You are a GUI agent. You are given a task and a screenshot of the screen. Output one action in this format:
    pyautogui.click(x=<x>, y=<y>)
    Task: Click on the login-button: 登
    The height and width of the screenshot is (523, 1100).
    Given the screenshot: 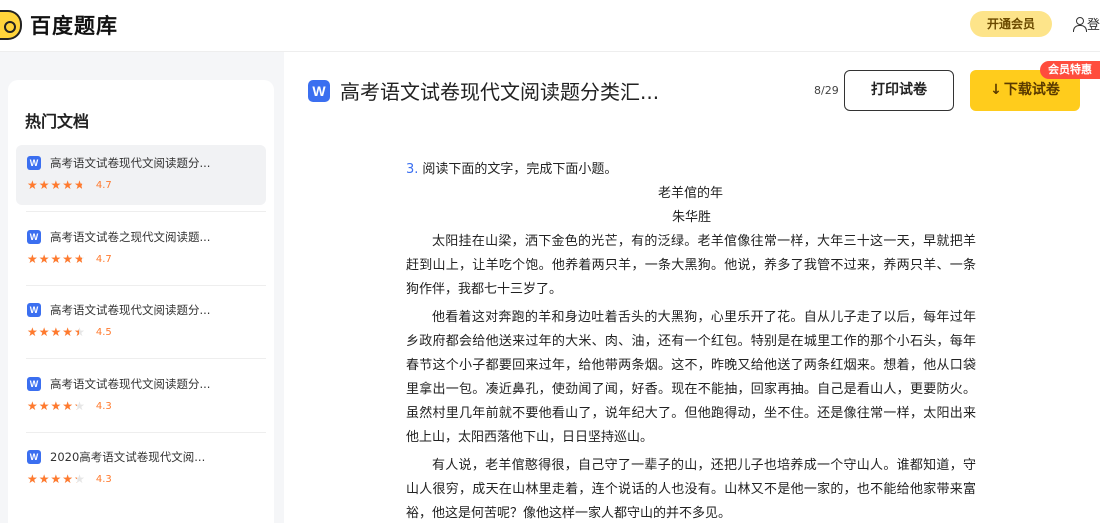 What is the action you would take?
    pyautogui.click(x=1086, y=23)
    